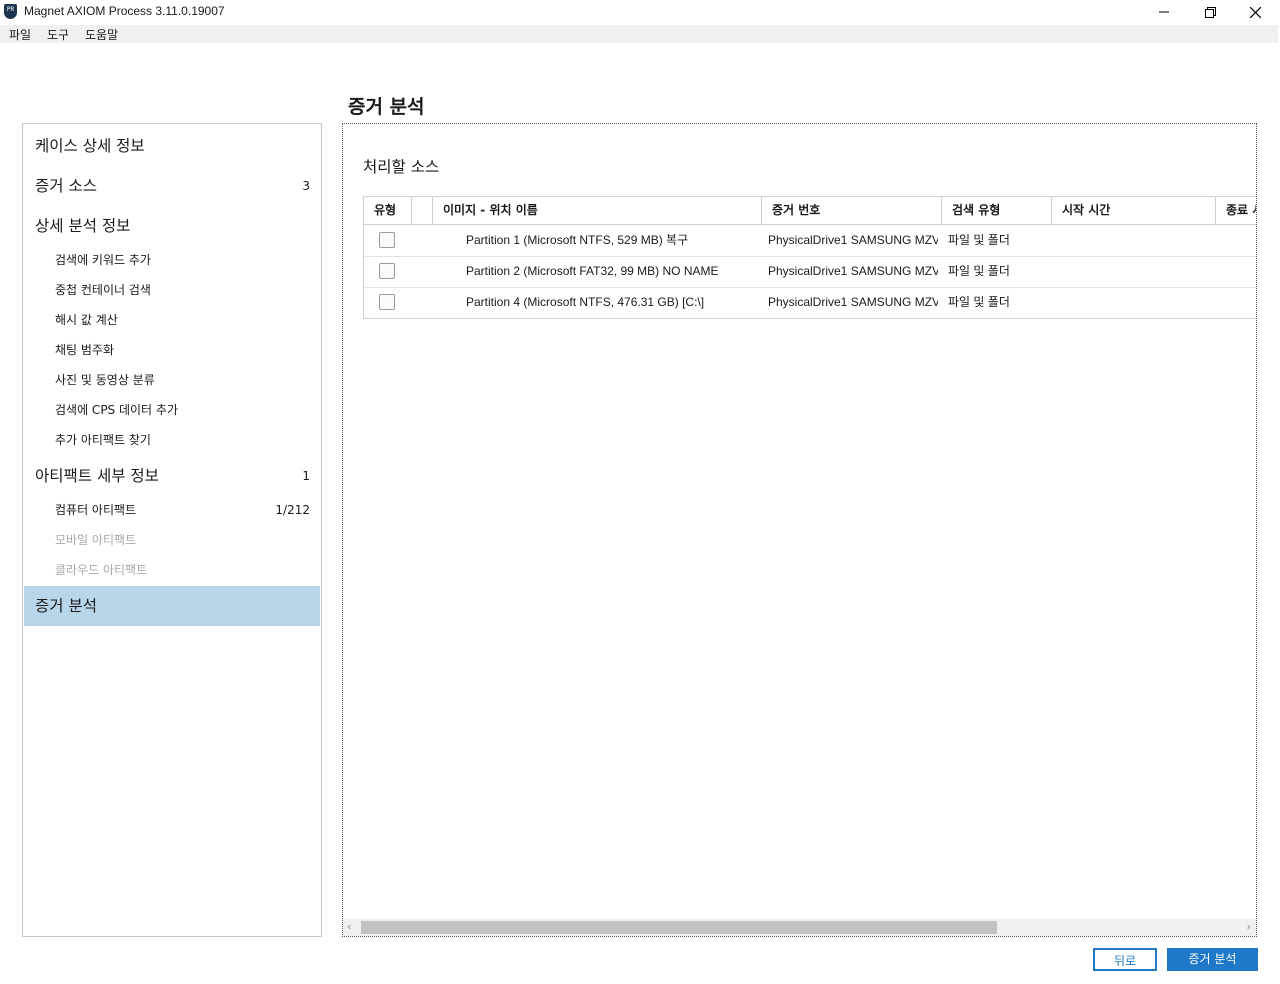 The image size is (1280, 984). I want to click on scroll-left-icon: ‹, so click(349, 926).